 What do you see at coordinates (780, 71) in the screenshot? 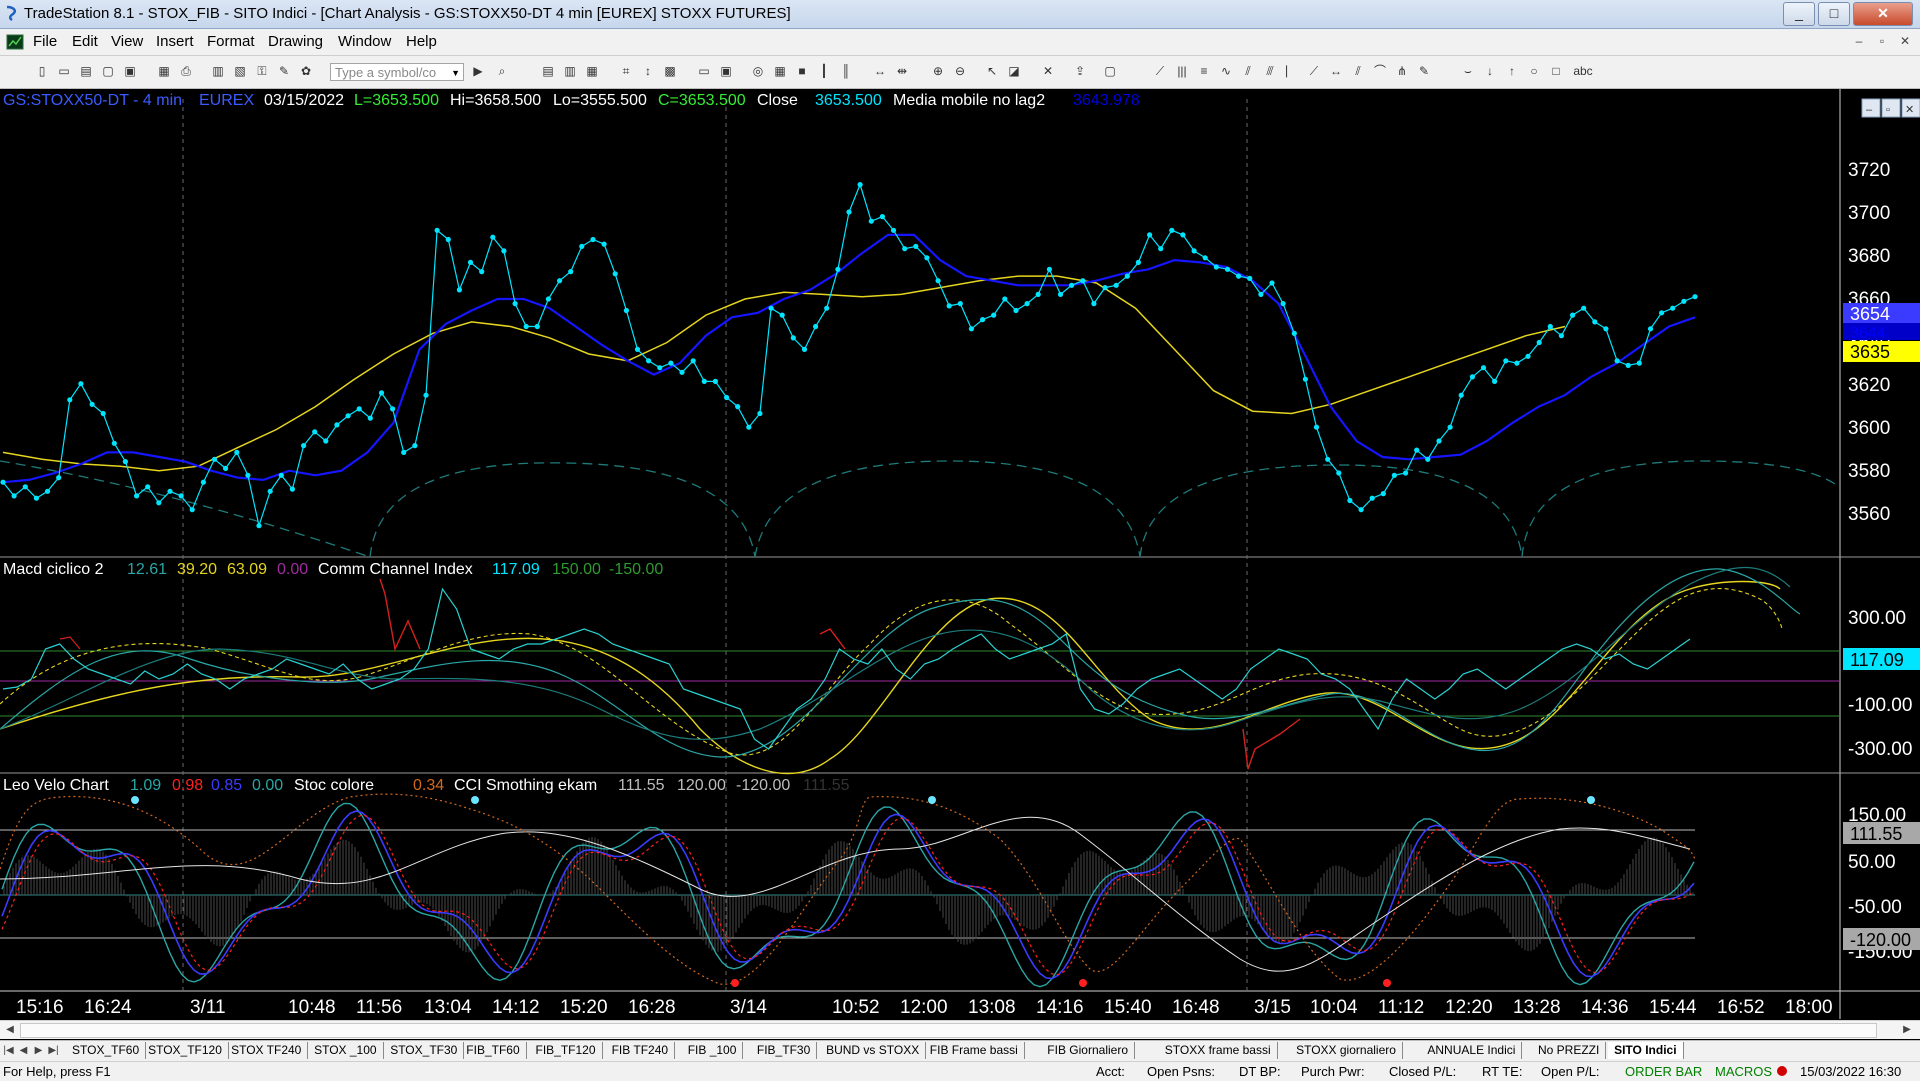
I see `matrix-icon: ▦` at bounding box center [780, 71].